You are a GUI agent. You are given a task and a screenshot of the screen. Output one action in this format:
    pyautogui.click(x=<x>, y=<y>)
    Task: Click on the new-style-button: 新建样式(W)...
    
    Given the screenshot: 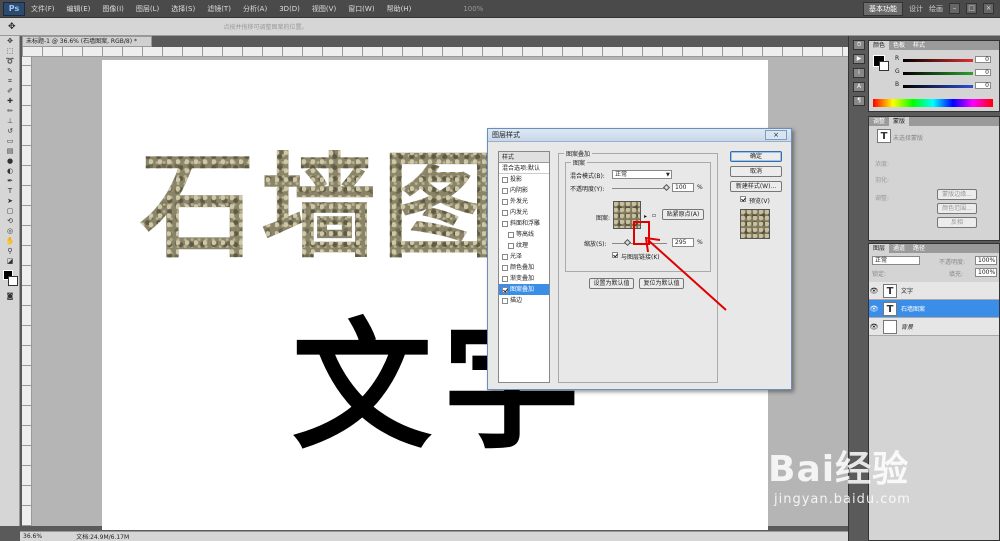 What is the action you would take?
    pyautogui.click(x=756, y=186)
    